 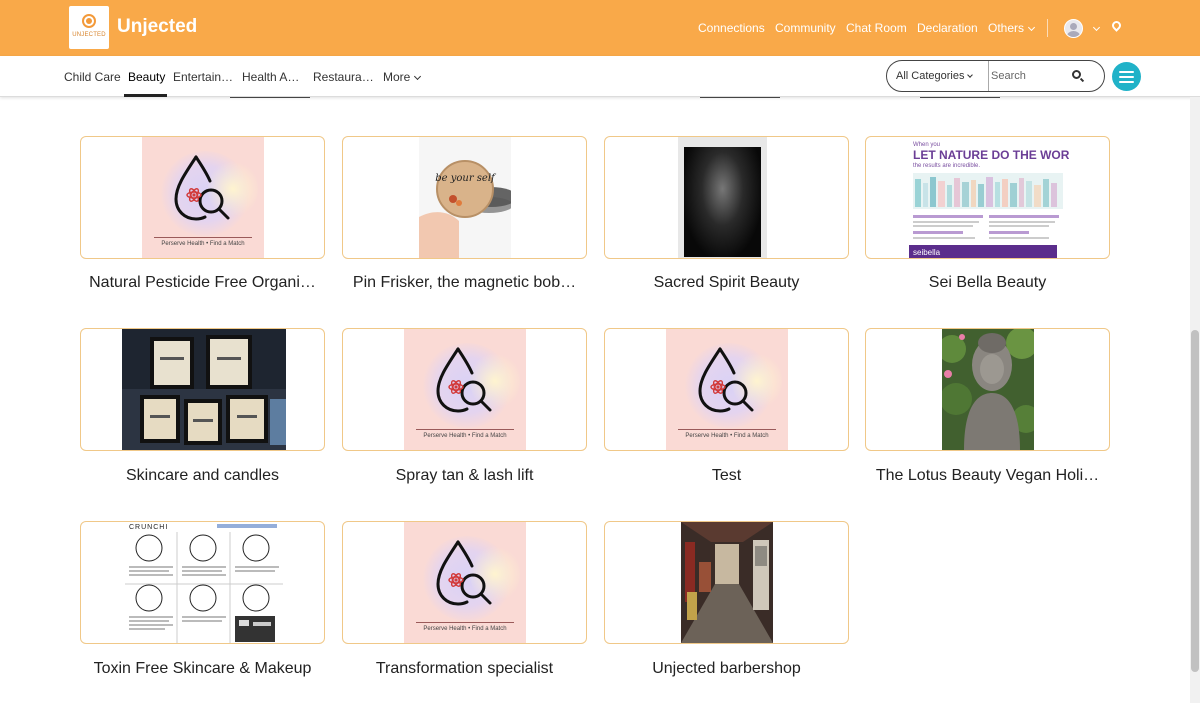 I want to click on pin-badge-photo-icon: be your self, so click(x=468, y=197).